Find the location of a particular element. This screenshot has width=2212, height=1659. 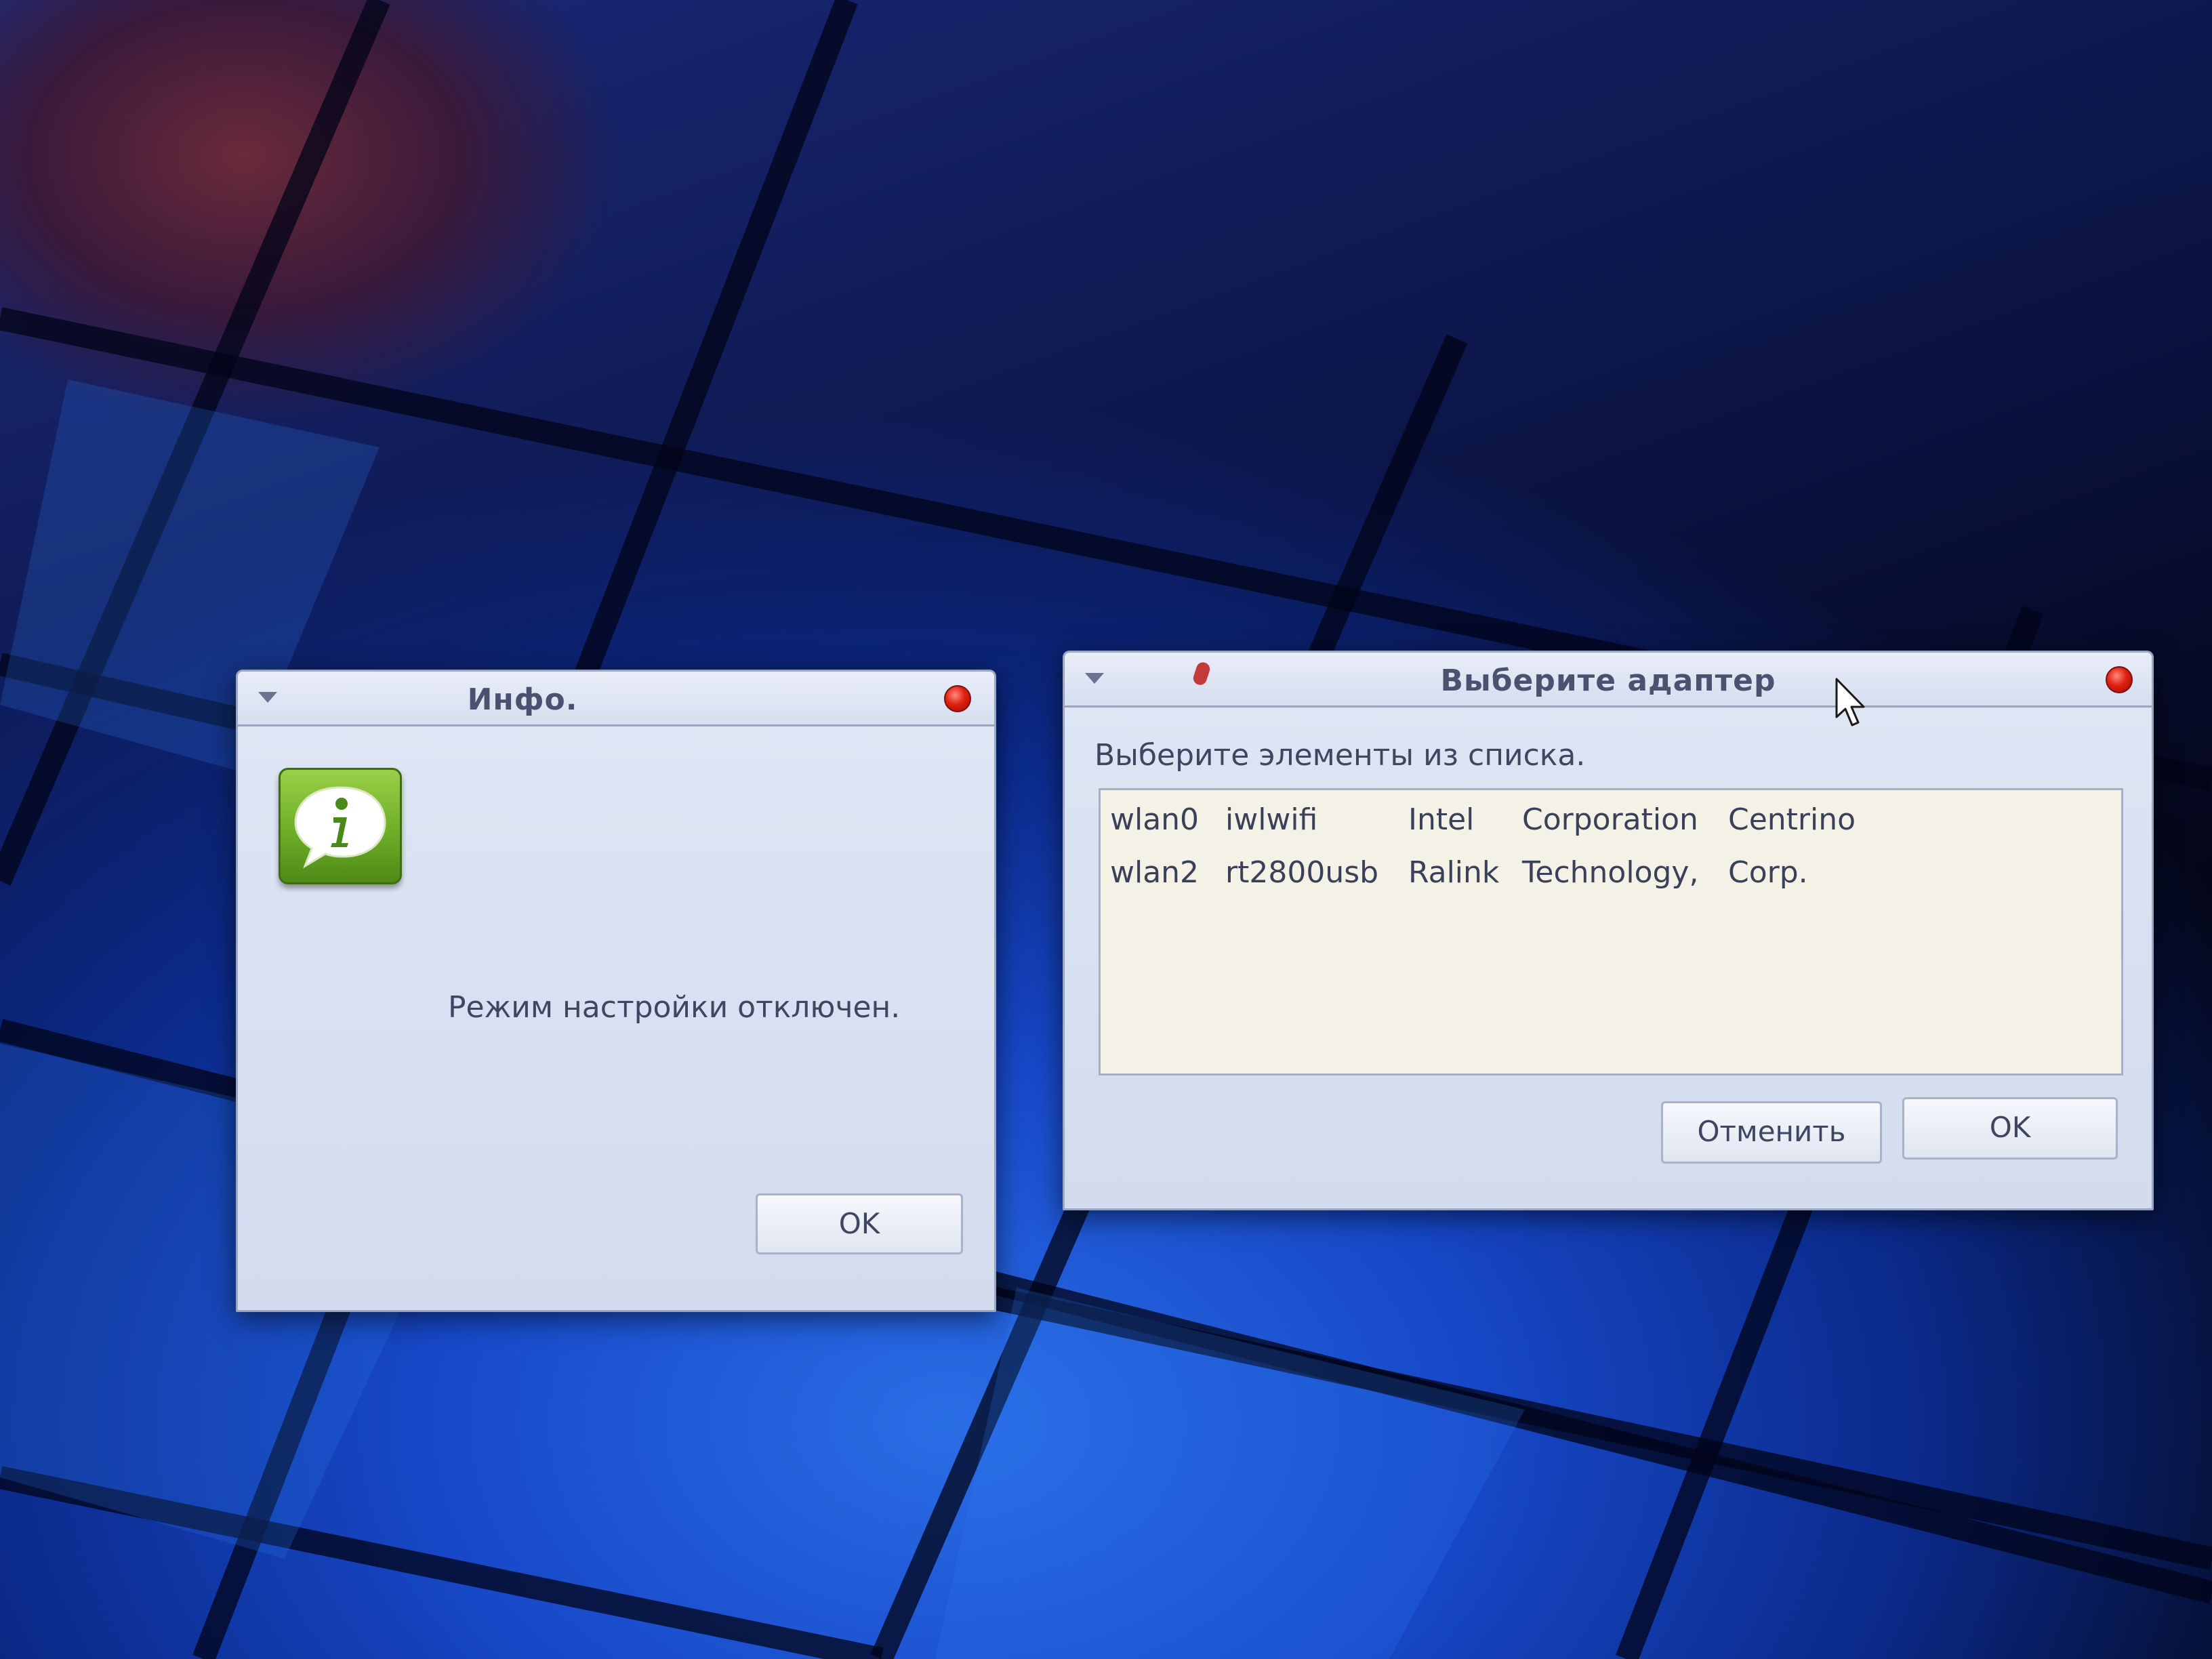

list-prompt: Выберите элементы из списка. is located at coordinates (1340, 755).